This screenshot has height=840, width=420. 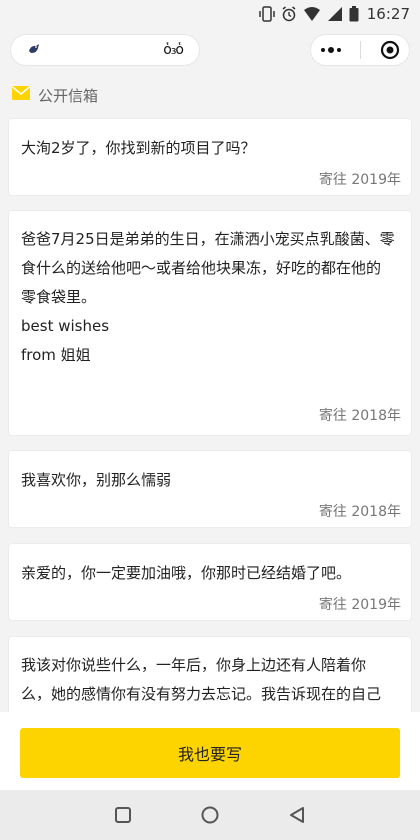 What do you see at coordinates (335, 14) in the screenshot?
I see `signal-icon` at bounding box center [335, 14].